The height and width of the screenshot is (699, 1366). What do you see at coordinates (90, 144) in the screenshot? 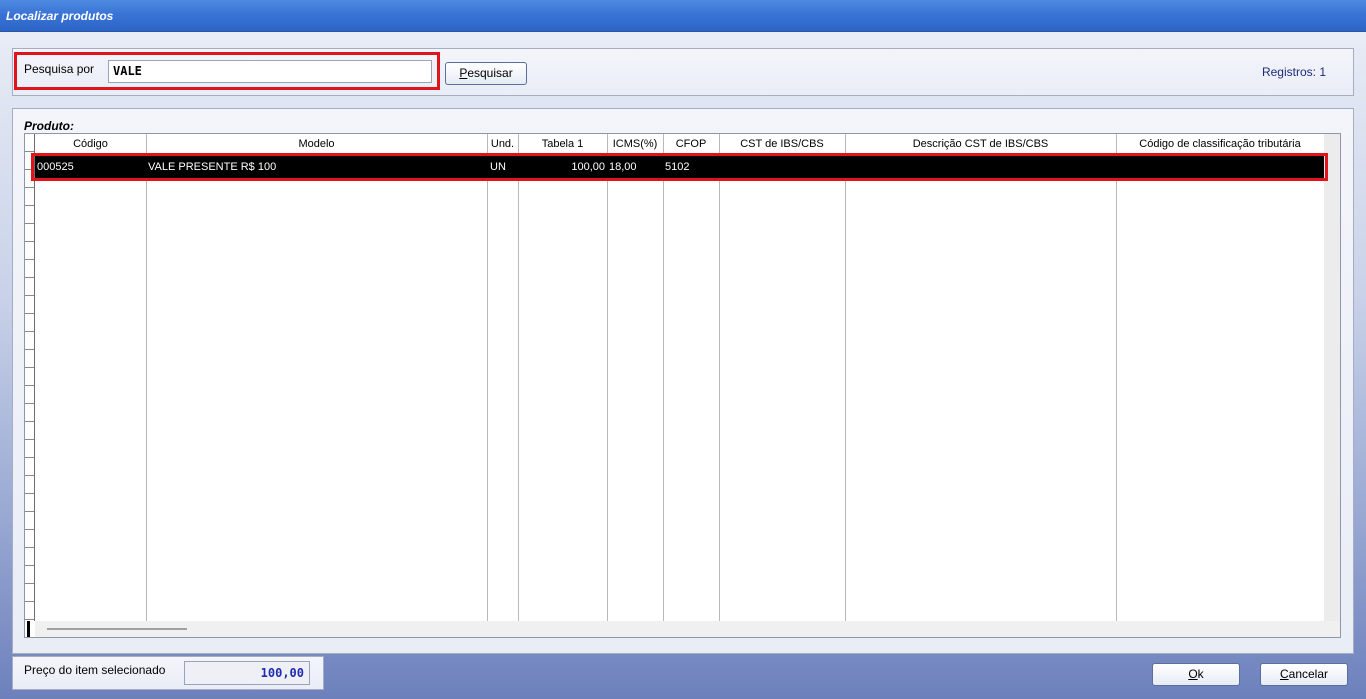
I see `column-header-codigo: Código` at bounding box center [90, 144].